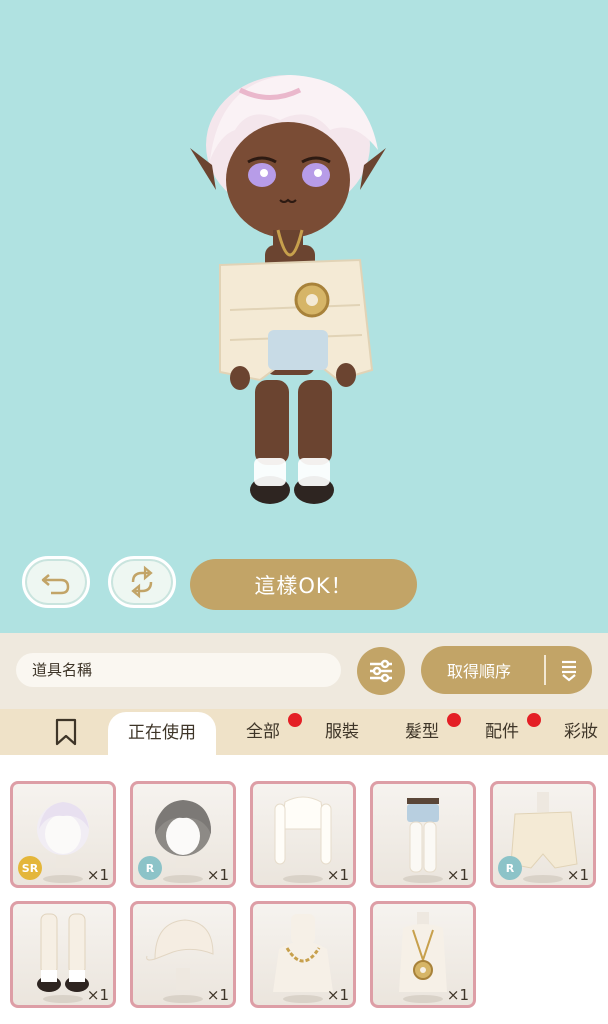 The height and width of the screenshot is (1024, 608). I want to click on tab-hairstyle-badge, so click(454, 720).